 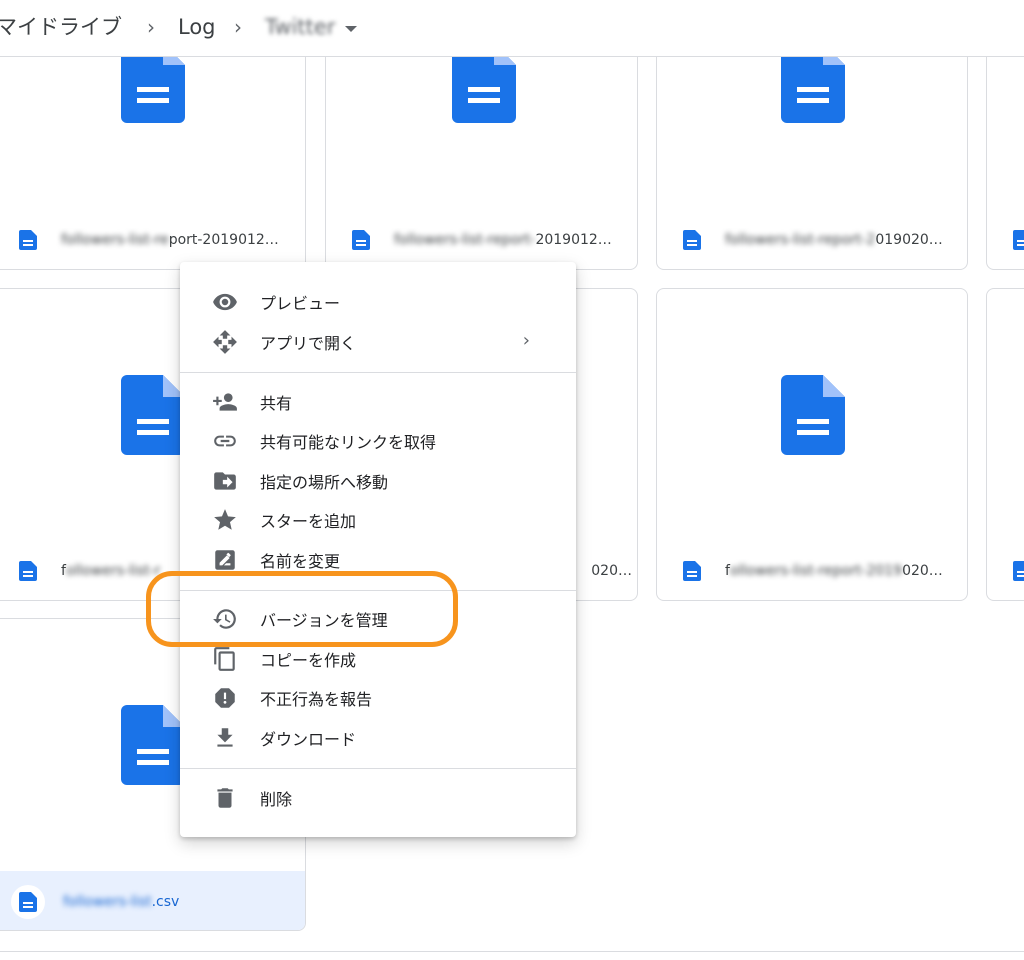 What do you see at coordinates (378, 798) in the screenshot?
I see `menu-item-delete: 削除` at bounding box center [378, 798].